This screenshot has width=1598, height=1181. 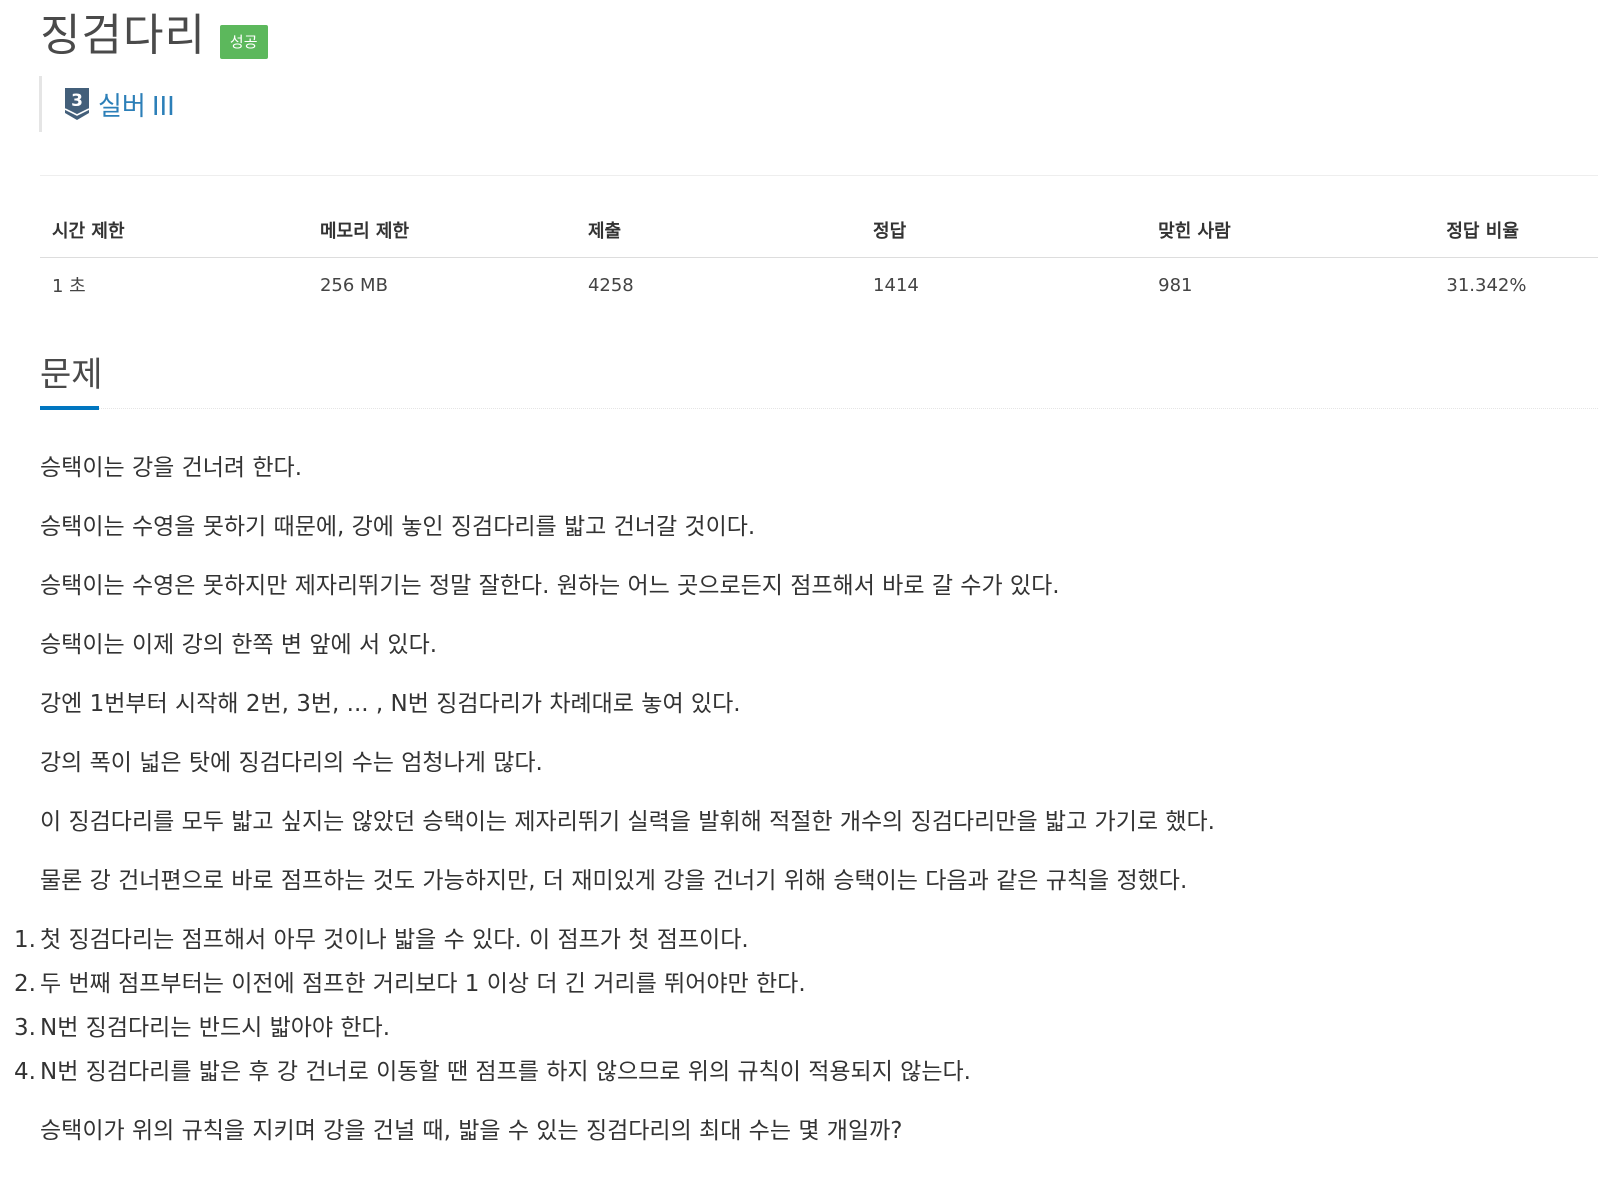 I want to click on rule-number: 2., so click(x=25, y=984).